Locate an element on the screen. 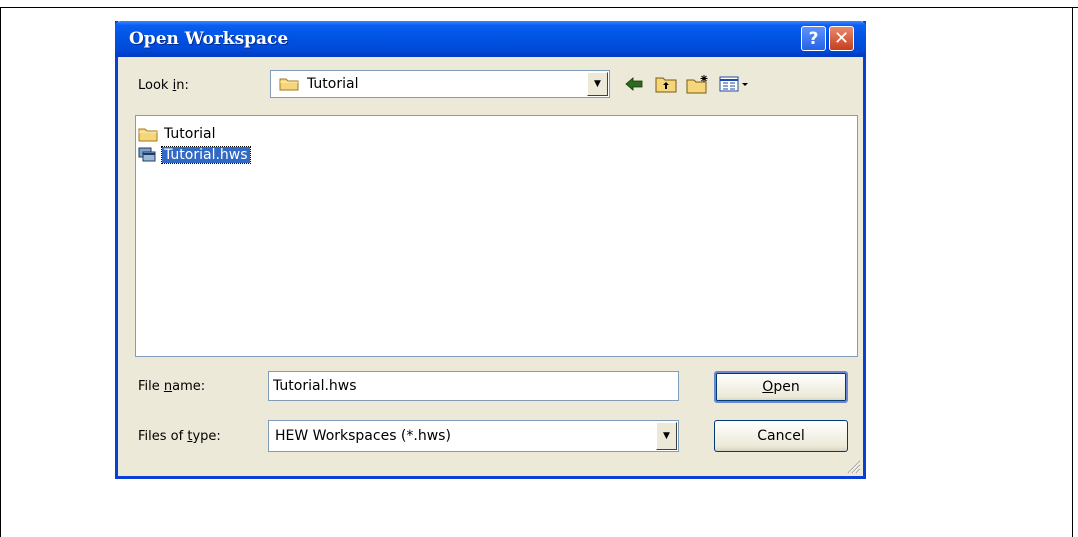 The height and width of the screenshot is (537, 1078). file-name-input is located at coordinates (473, 386).